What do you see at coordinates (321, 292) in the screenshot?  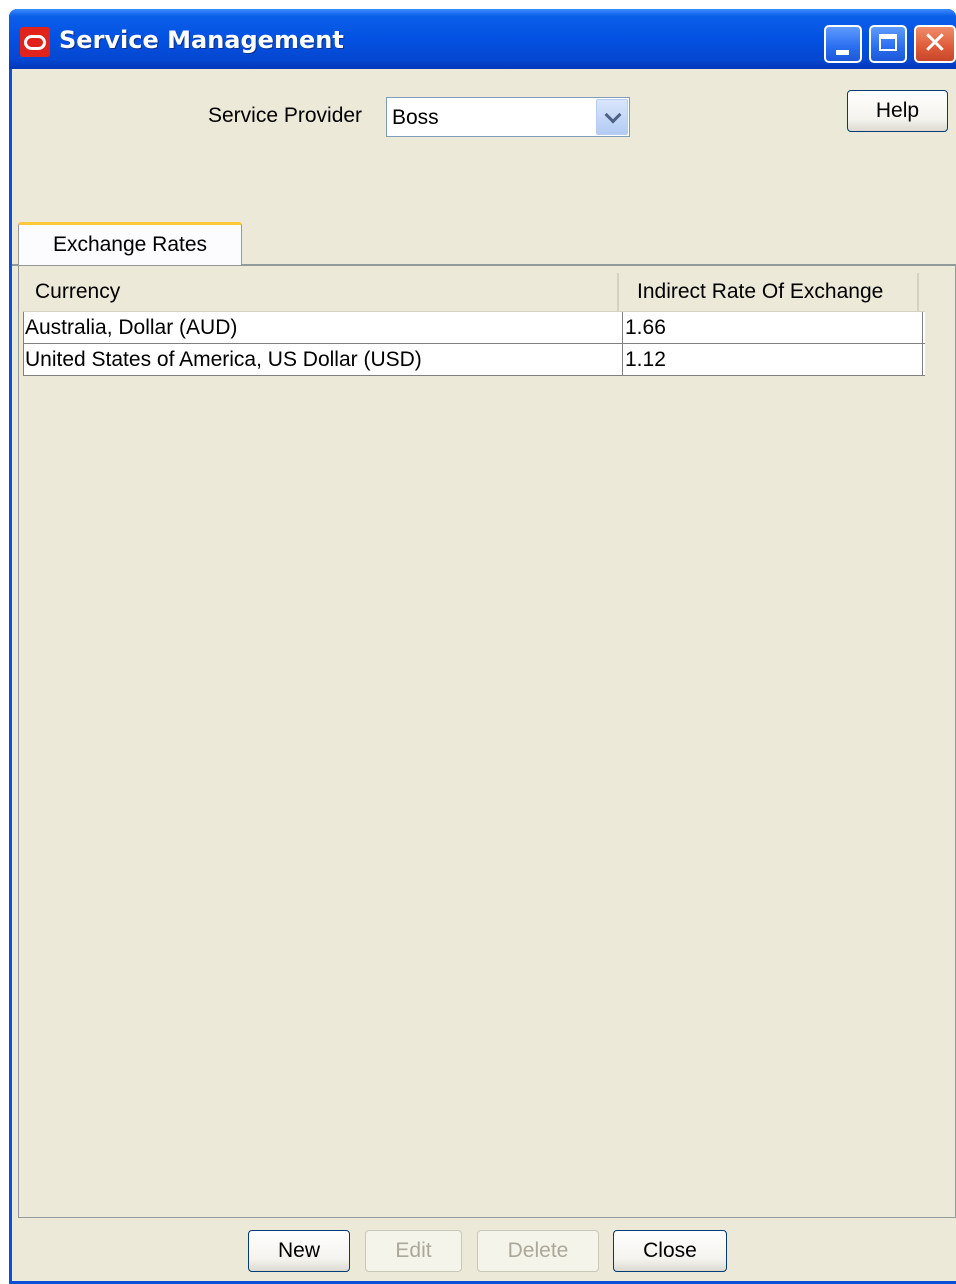 I see `column-header-currency: Currency` at bounding box center [321, 292].